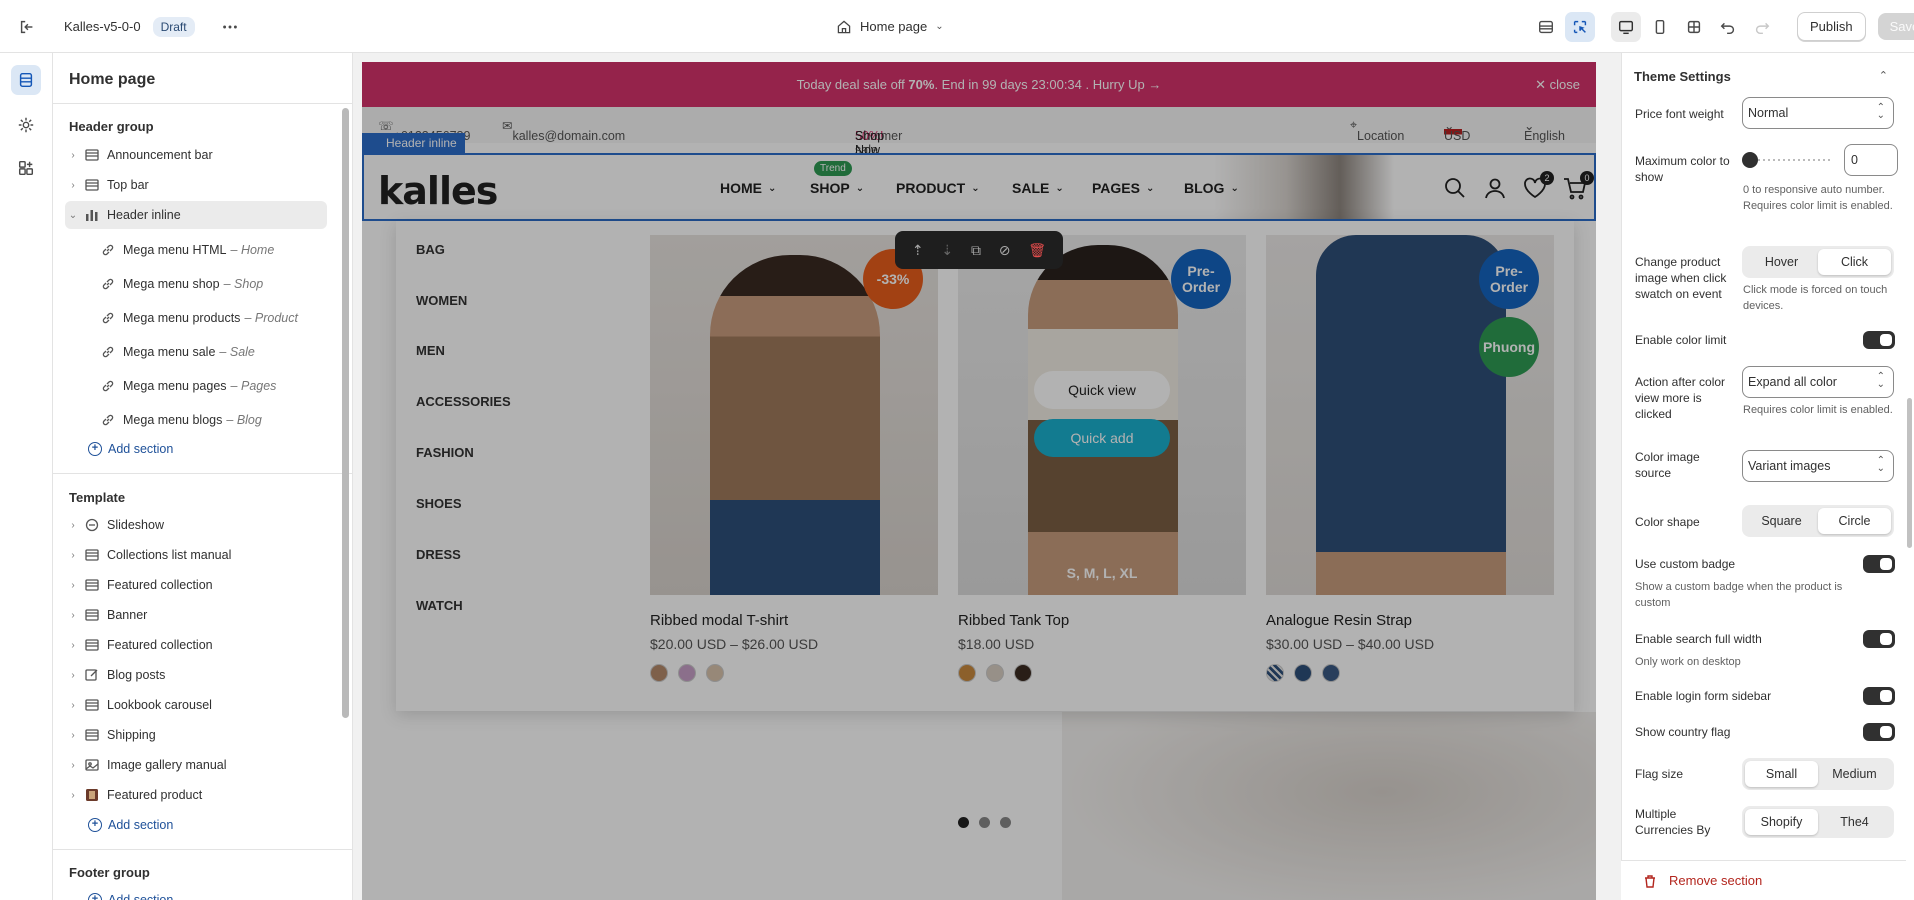 The image size is (1914, 900). Describe the element at coordinates (438, 554) in the screenshot. I see `category-link: DRESS` at that location.